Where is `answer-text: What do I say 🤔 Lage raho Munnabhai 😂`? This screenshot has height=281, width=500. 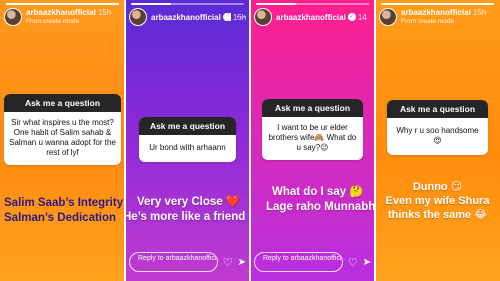 answer-text: What do I say 🤔 Lage raho Munnabhai 😂 is located at coordinates (320, 200).